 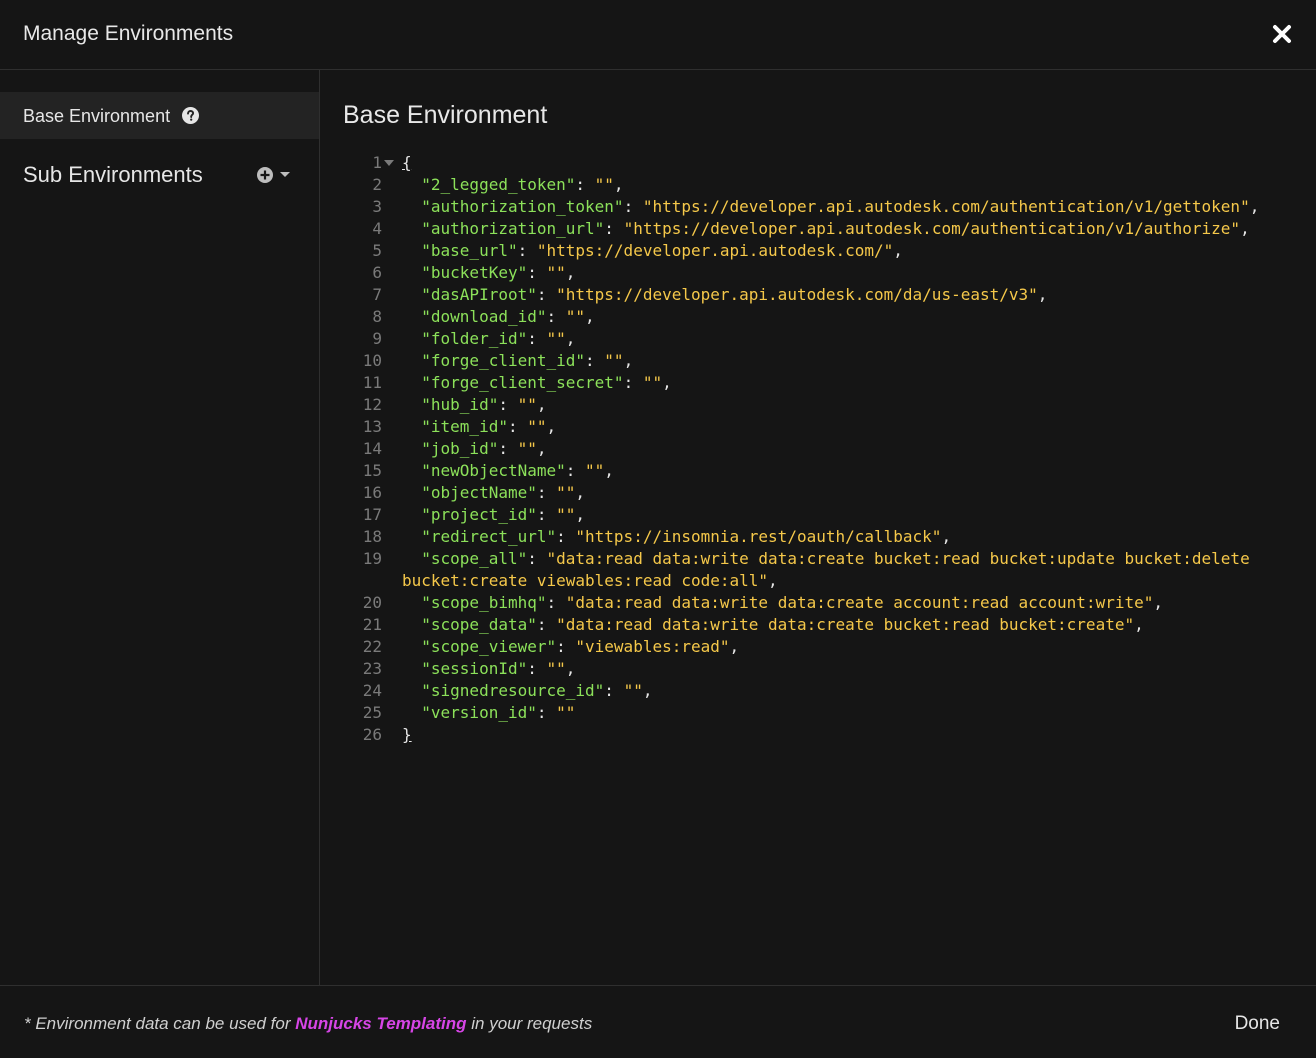 What do you see at coordinates (377, 184) in the screenshot?
I see `line-number: 2` at bounding box center [377, 184].